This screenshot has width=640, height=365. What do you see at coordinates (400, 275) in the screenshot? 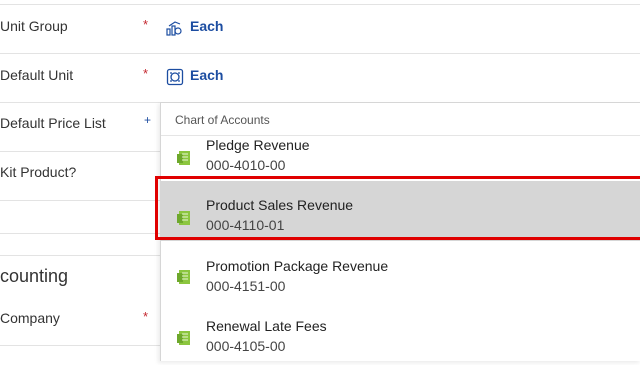
I see `lookup-result-item: Promotion Package Revenue 000-4151-00` at bounding box center [400, 275].